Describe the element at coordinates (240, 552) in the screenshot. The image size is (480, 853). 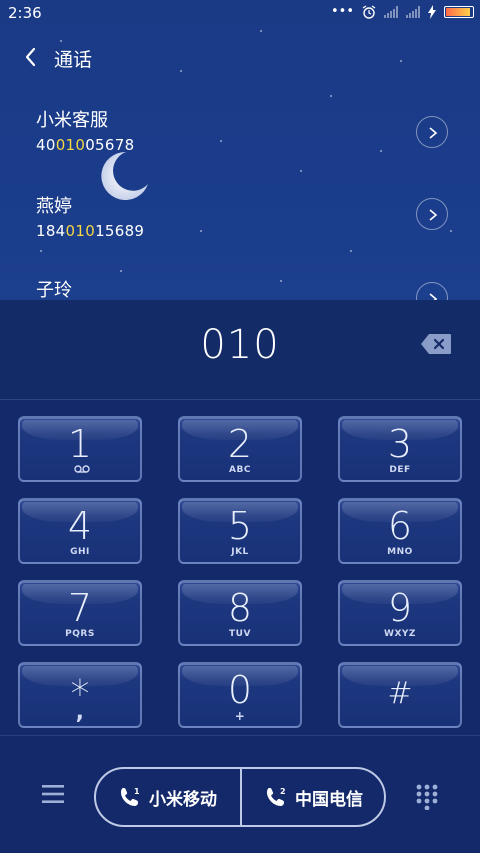
I see `key-letters: JKL` at that location.